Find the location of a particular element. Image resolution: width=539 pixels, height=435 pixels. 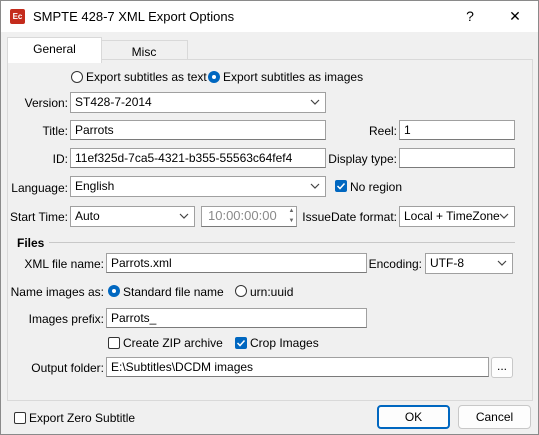

title-label: Title: is located at coordinates (55, 131).